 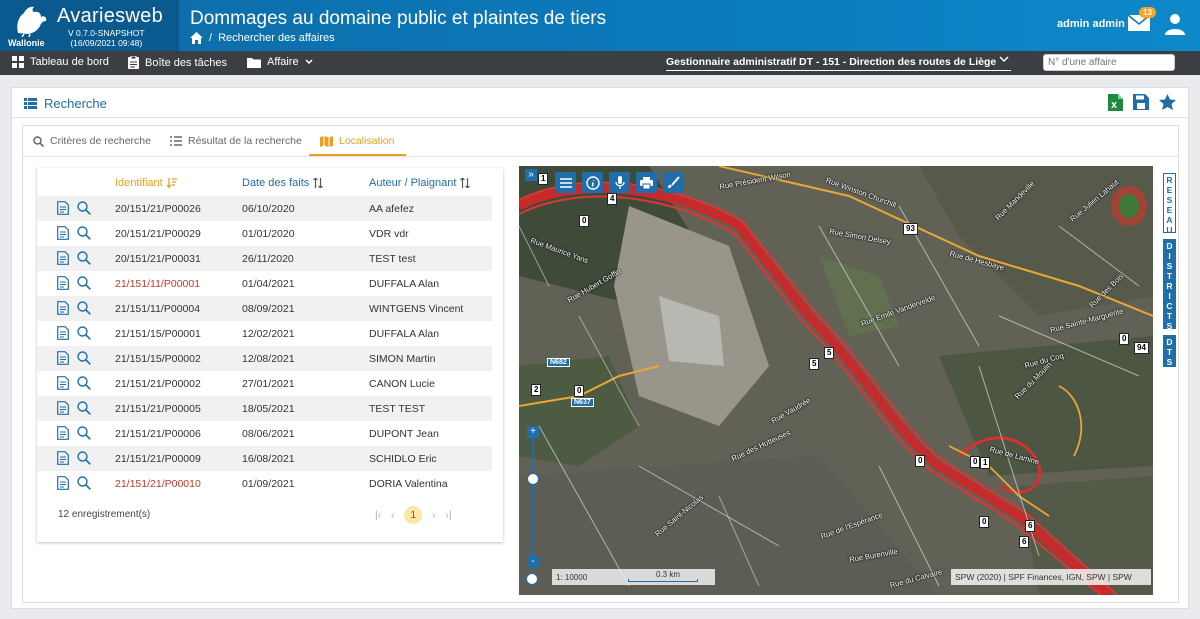 I want to click on column-header-date: Date des faits, so click(x=283, y=183).